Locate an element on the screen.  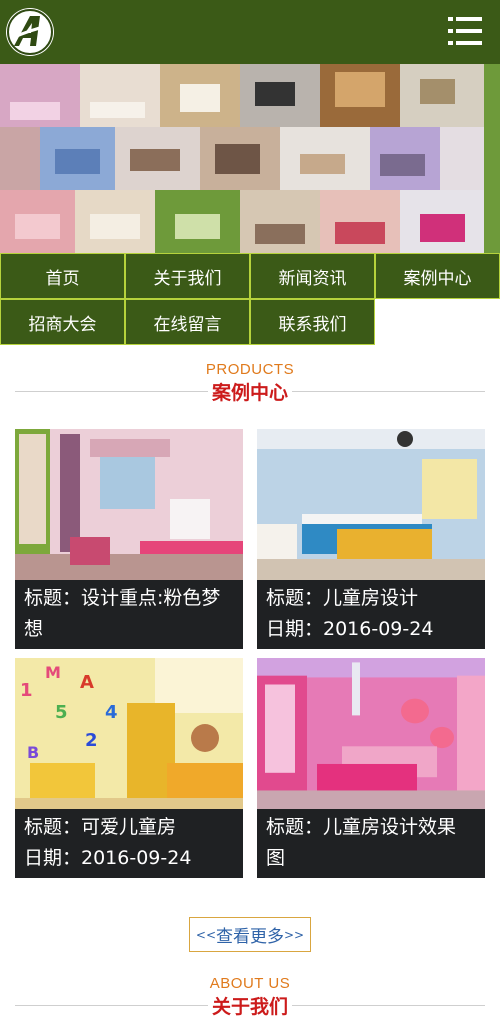
nav-item-message: 在线留言 is located at coordinates (187, 322).